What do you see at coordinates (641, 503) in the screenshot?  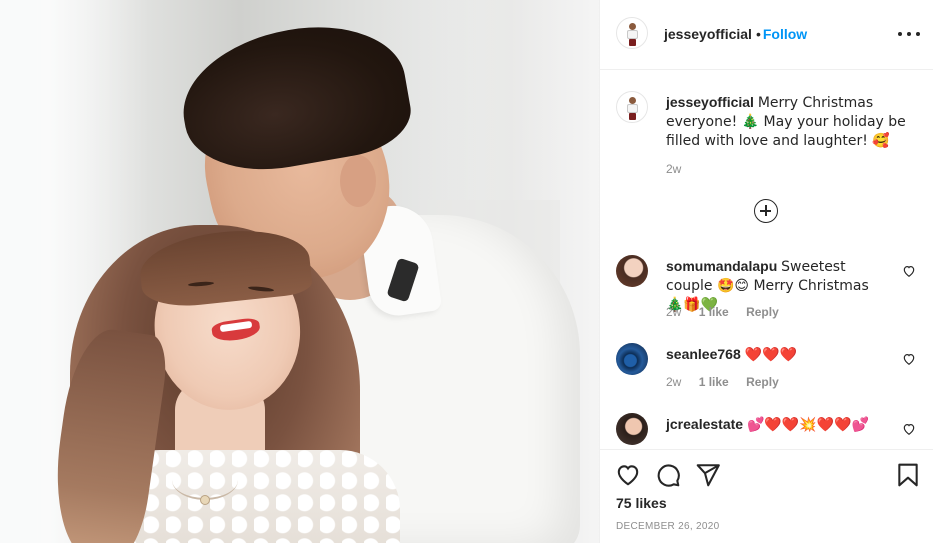 I see `likes-count: 75 likes` at bounding box center [641, 503].